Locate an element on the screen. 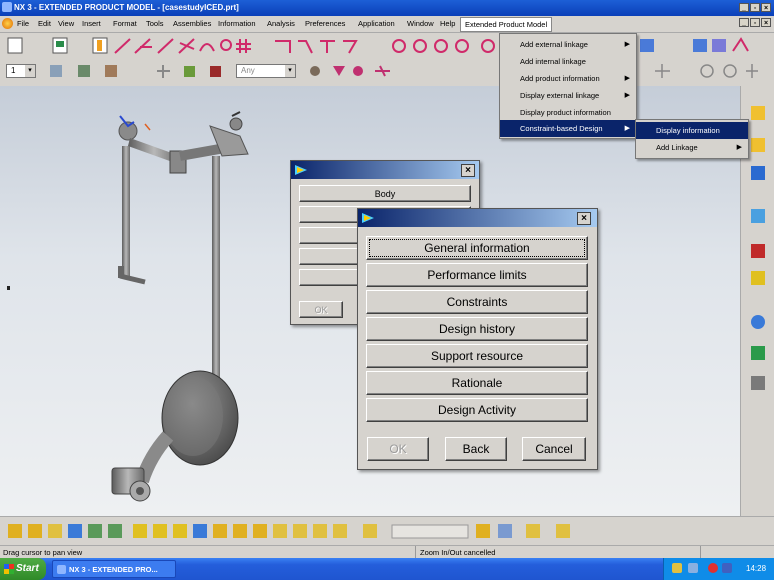 Image resolution: width=774 pixels, height=580 pixels. body-dialog-close-icon: × is located at coordinates (468, 170).